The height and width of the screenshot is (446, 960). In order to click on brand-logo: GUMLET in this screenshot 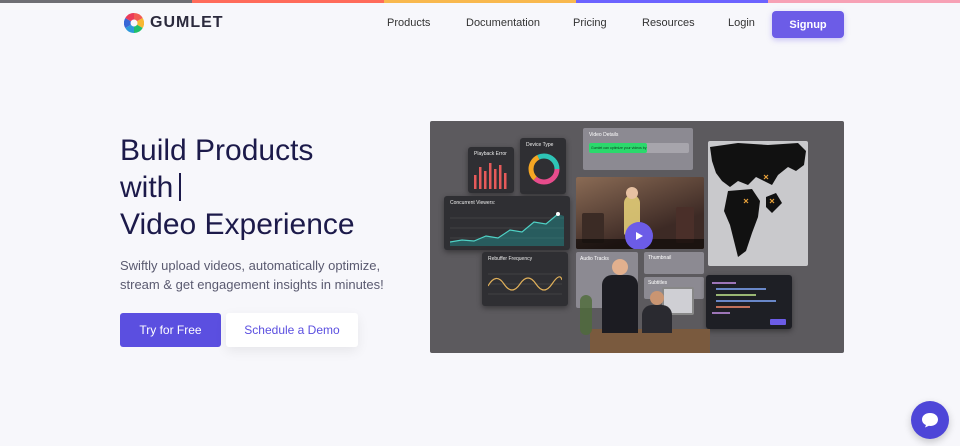, I will do `click(174, 23)`.